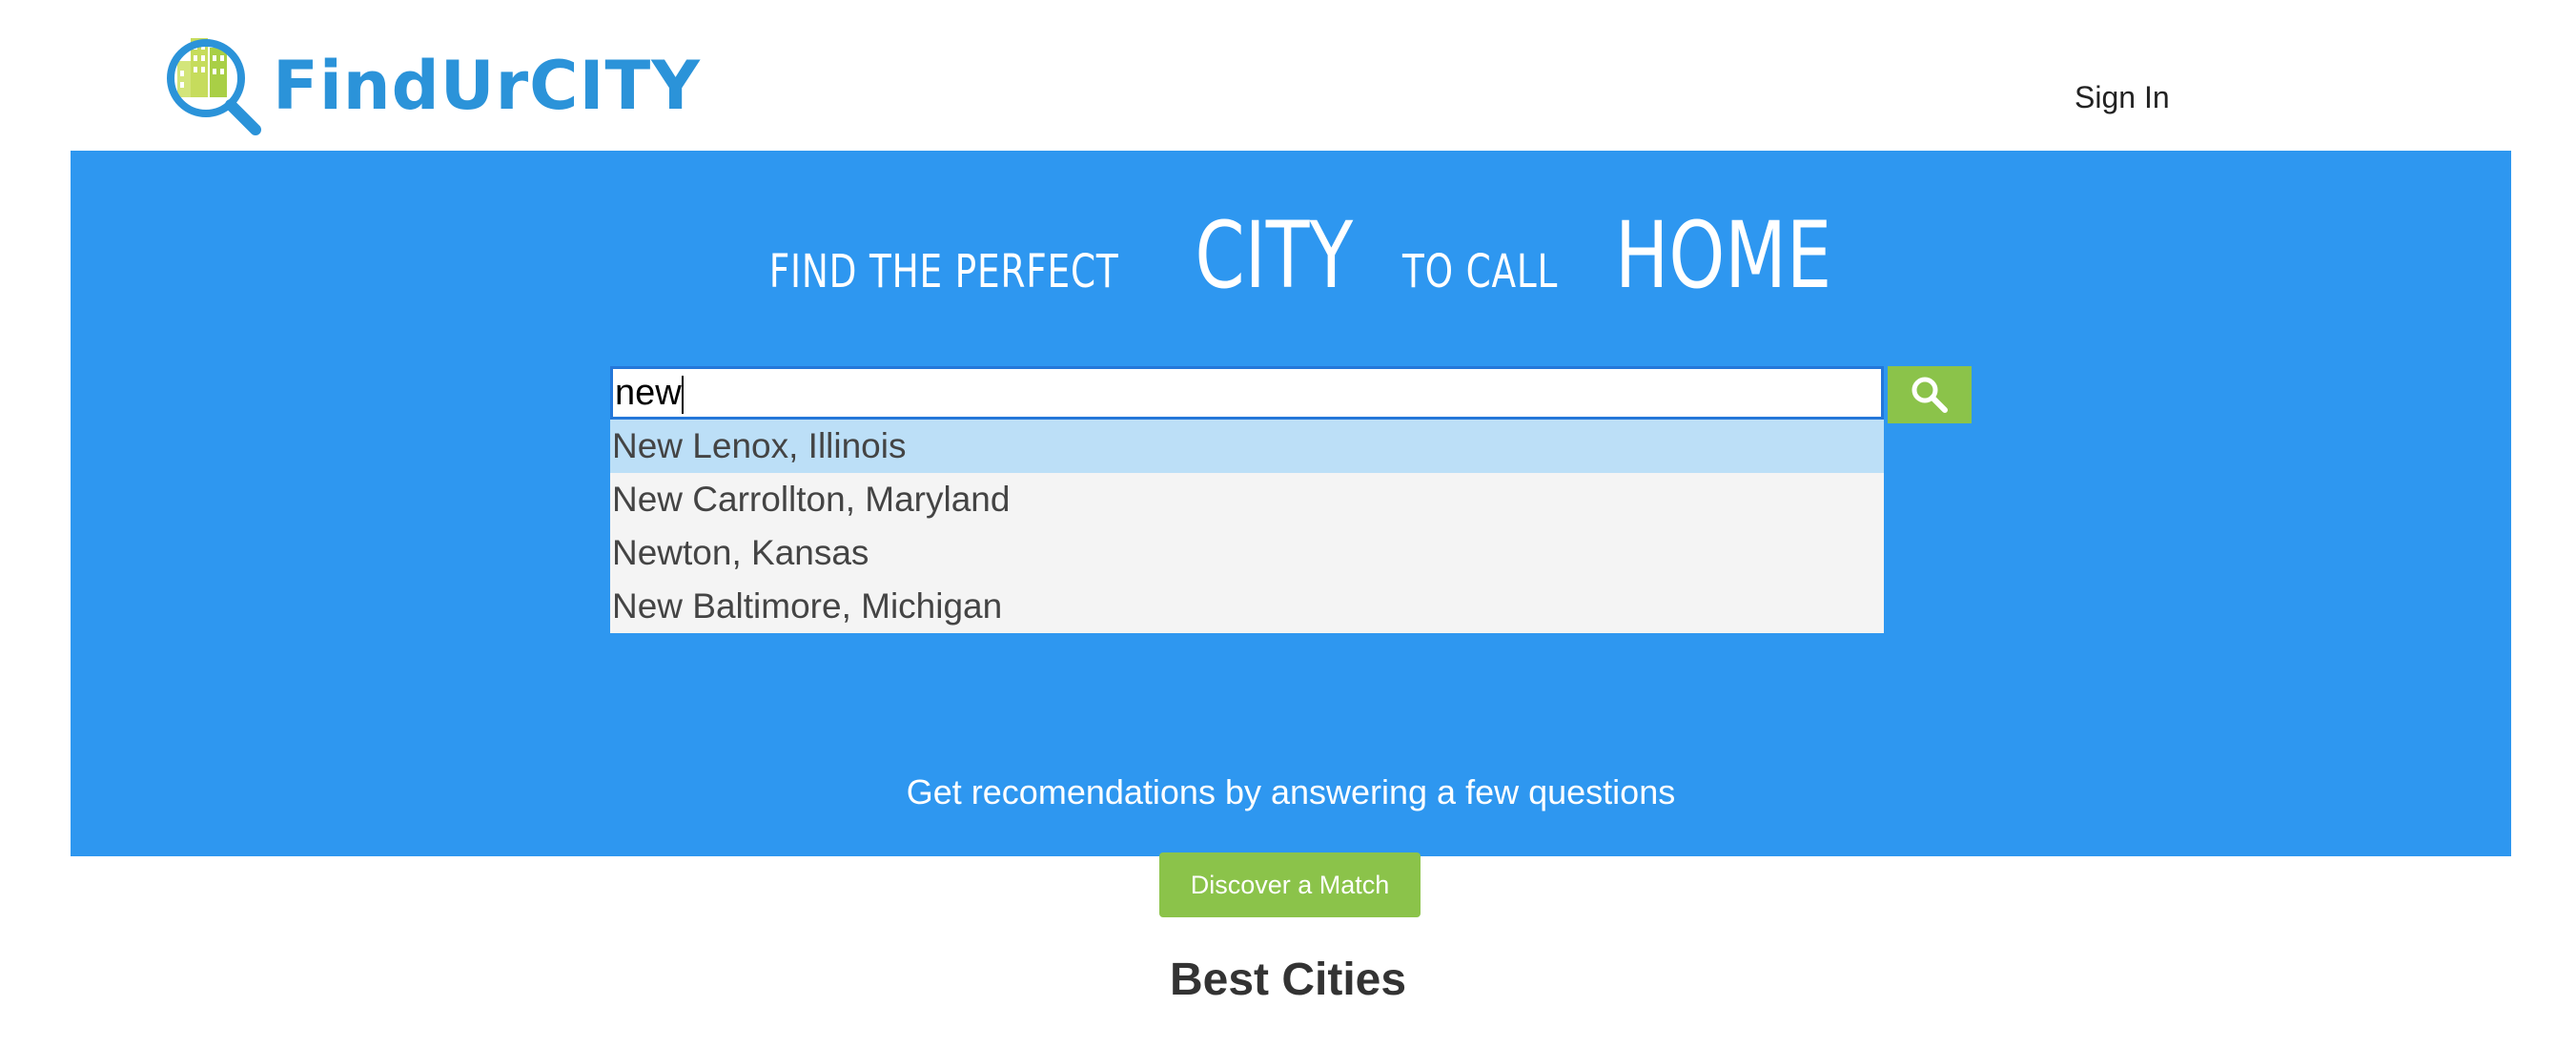 The width and height of the screenshot is (2576, 1047). What do you see at coordinates (943, 271) in the screenshot?
I see `tagline-part-1: FIND THE PERFECT` at bounding box center [943, 271].